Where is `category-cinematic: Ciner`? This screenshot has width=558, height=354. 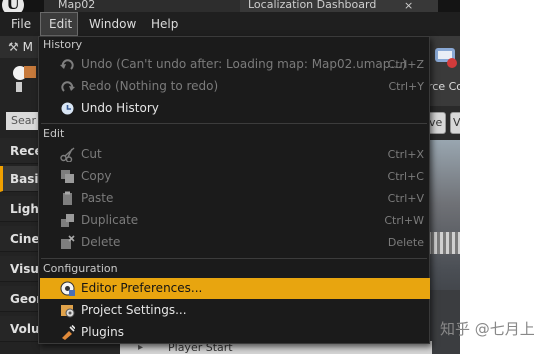
category-cinematic: Ciner is located at coordinates (20, 239).